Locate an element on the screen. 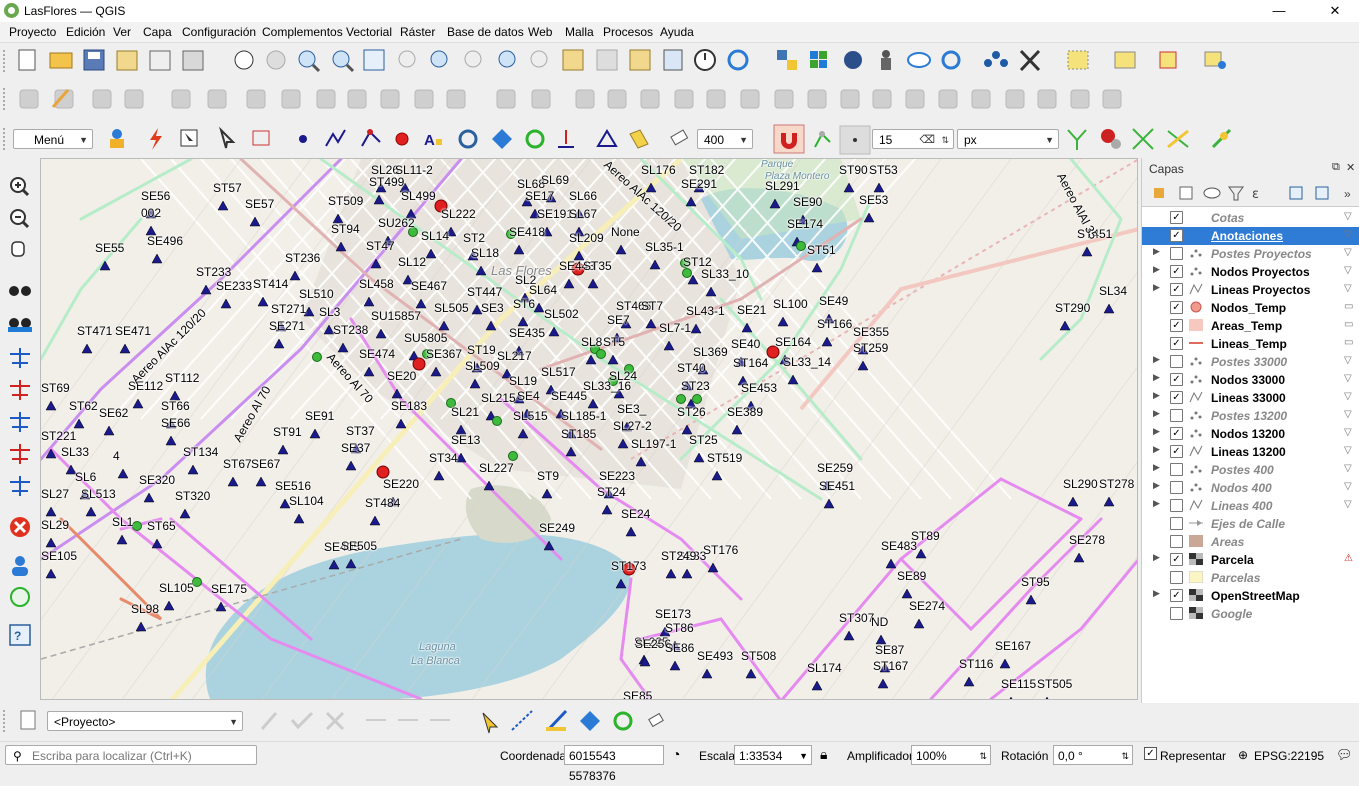 The height and width of the screenshot is (786, 1359). menu-complementos: Complementos is located at coordinates (302, 32).